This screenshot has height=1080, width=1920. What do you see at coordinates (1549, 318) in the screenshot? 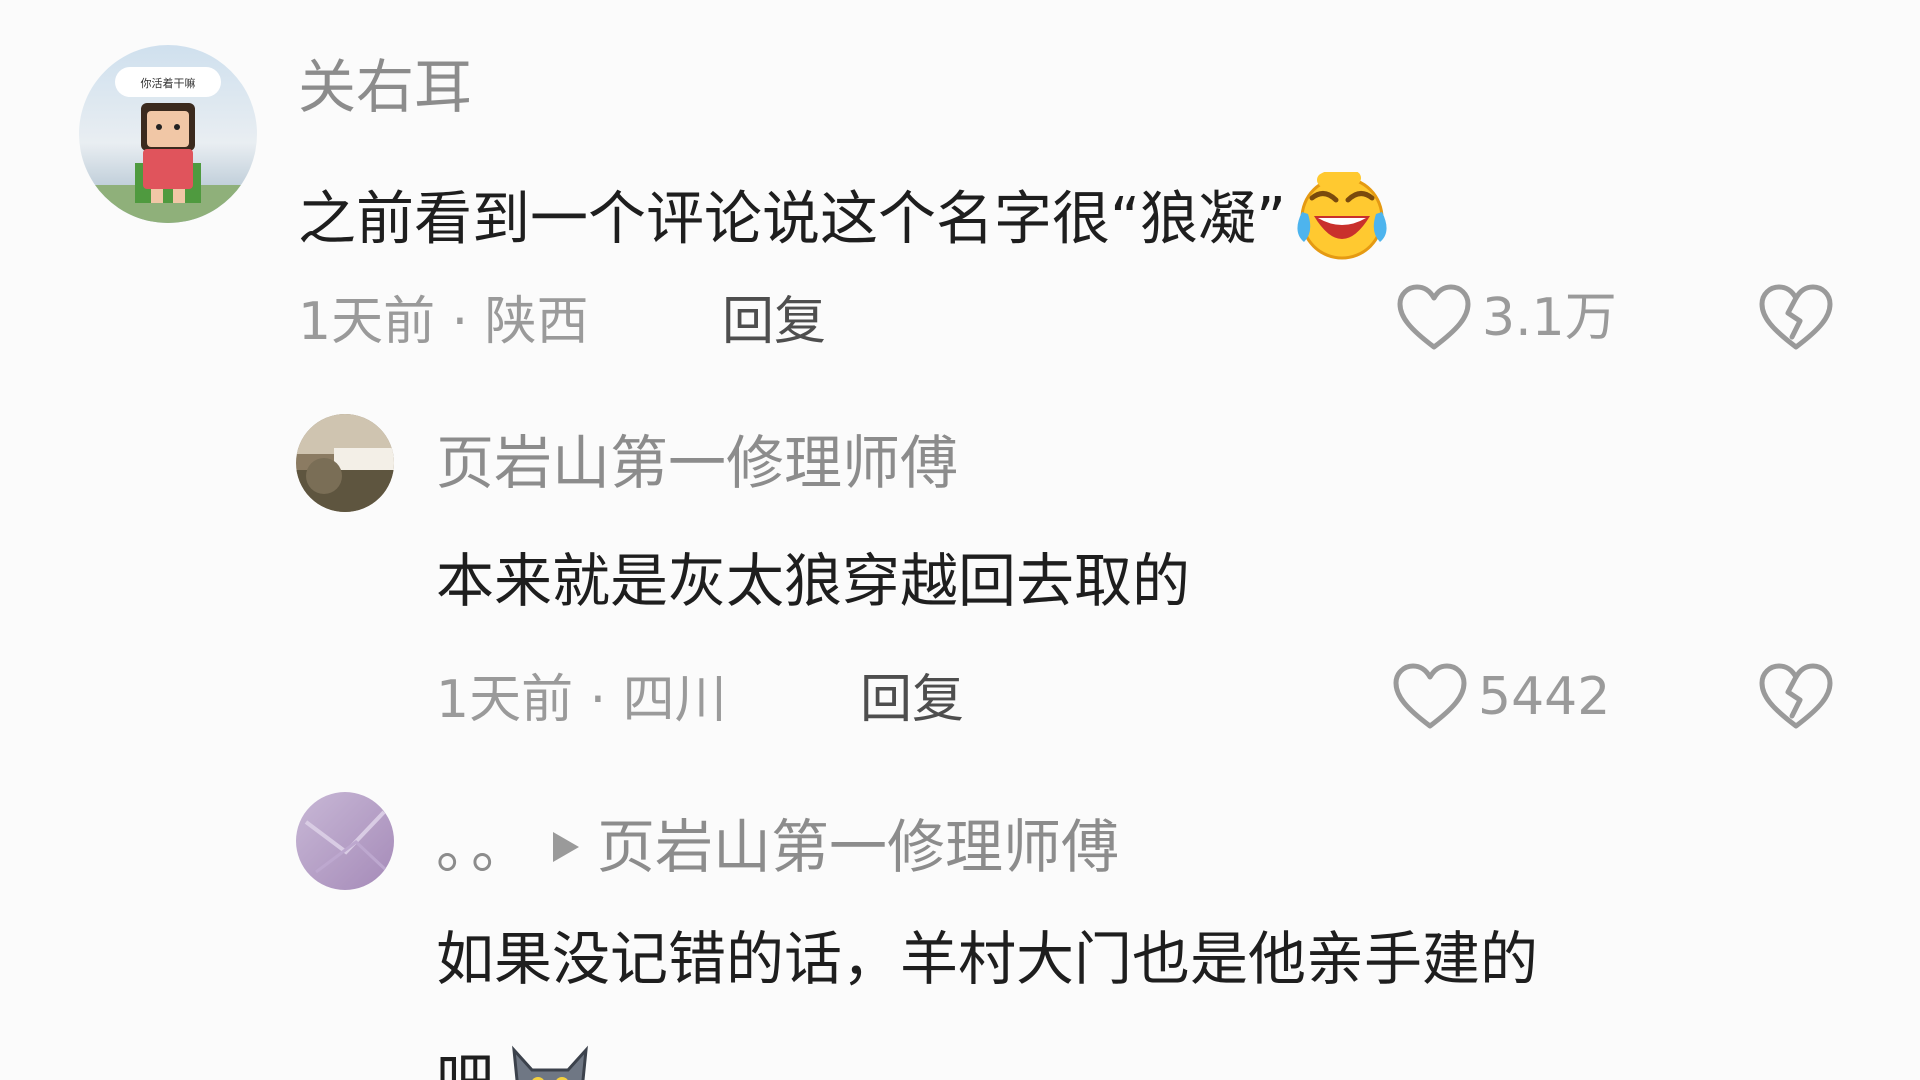
I see `like-count: 3.1万` at bounding box center [1549, 318].